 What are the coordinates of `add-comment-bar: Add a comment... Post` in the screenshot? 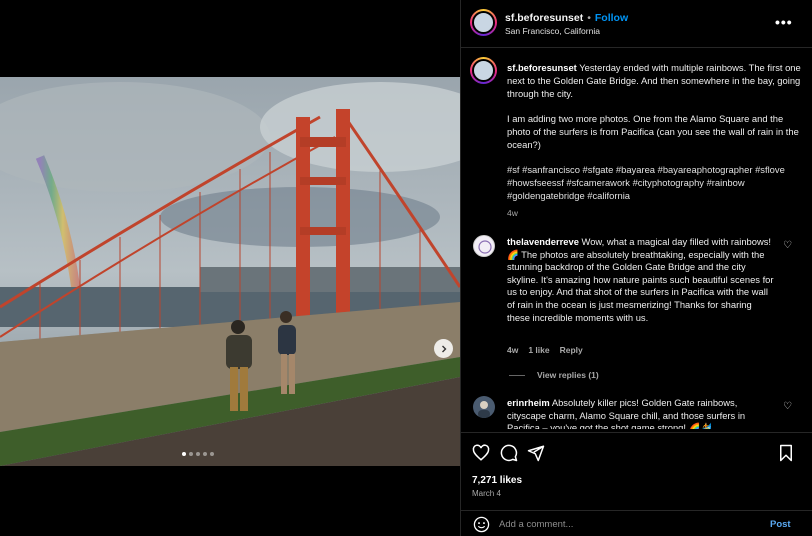 It's located at (636, 523).